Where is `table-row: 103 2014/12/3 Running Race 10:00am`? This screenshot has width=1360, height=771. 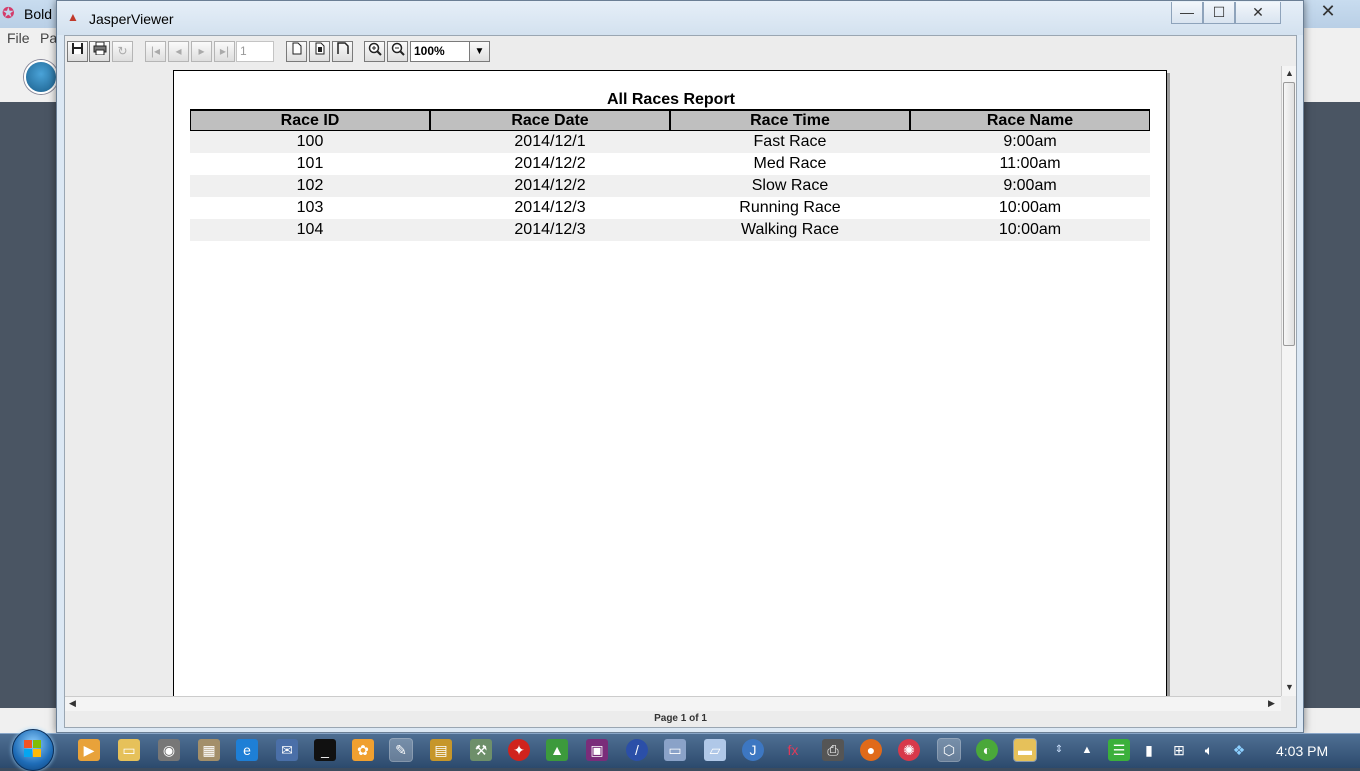
table-row: 103 2014/12/3 Running Race 10:00am is located at coordinates (670, 208).